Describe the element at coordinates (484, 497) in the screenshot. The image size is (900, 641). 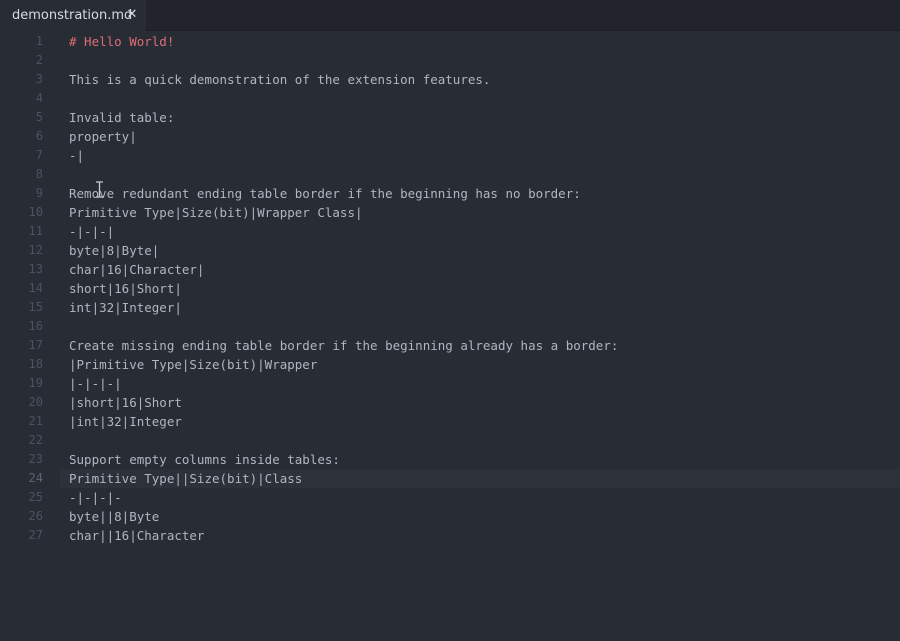
I see `code-line: -|-|-|-` at that location.